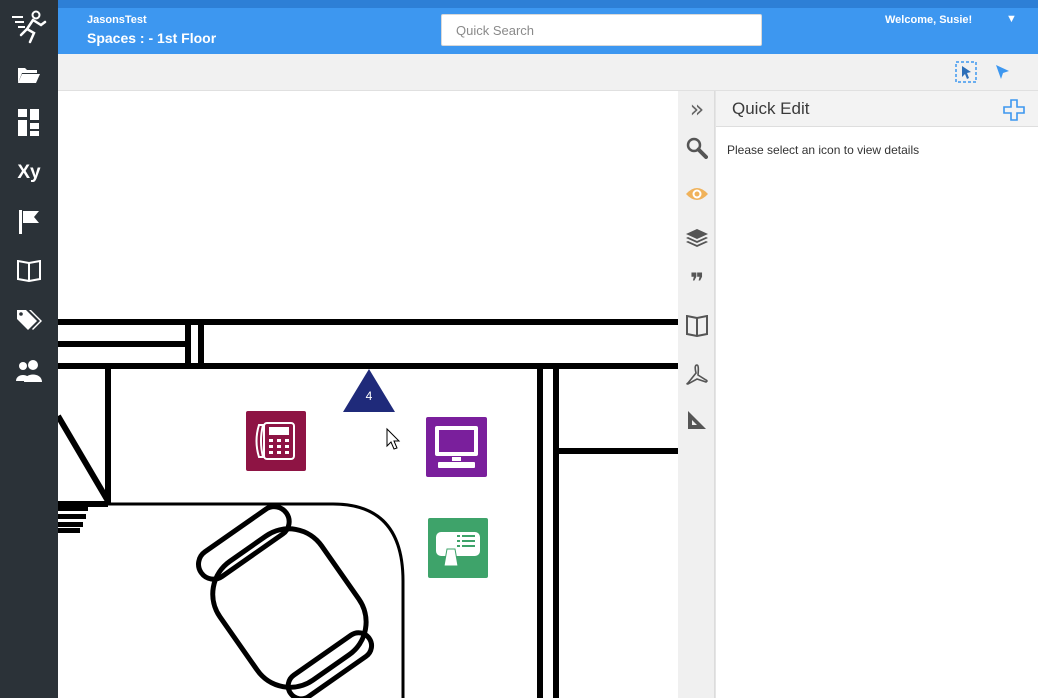 The width and height of the screenshot is (1038, 698). I want to click on nav-item-tags, so click(29, 320).